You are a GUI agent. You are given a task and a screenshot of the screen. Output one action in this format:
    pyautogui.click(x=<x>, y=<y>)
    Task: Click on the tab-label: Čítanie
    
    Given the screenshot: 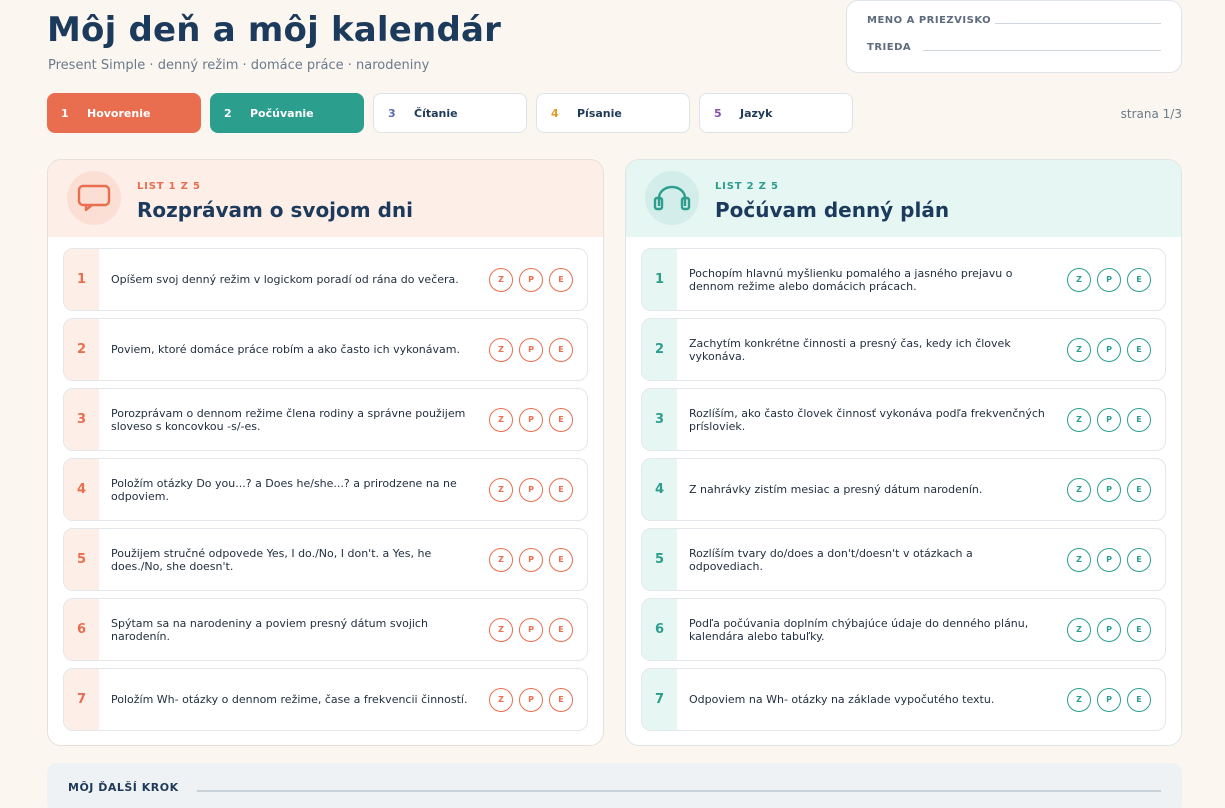 What is the action you would take?
    pyautogui.click(x=436, y=113)
    